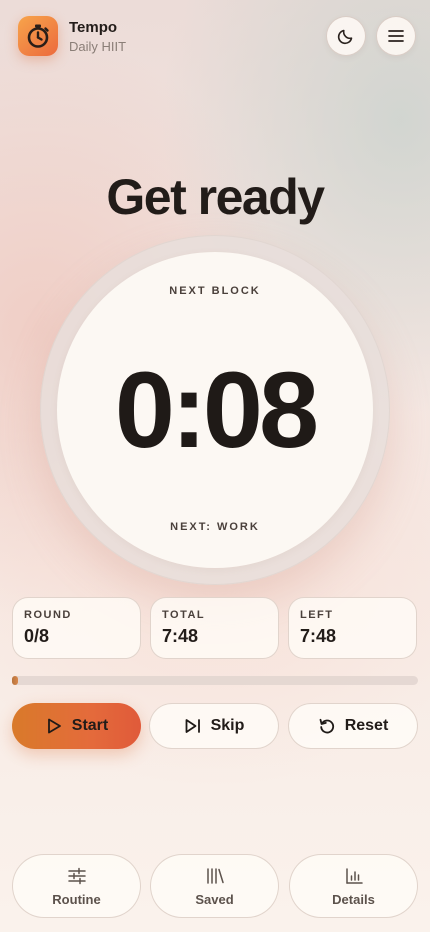 The height and width of the screenshot is (932, 430). I want to click on app-subtitle: Daily HIIT, so click(98, 46).